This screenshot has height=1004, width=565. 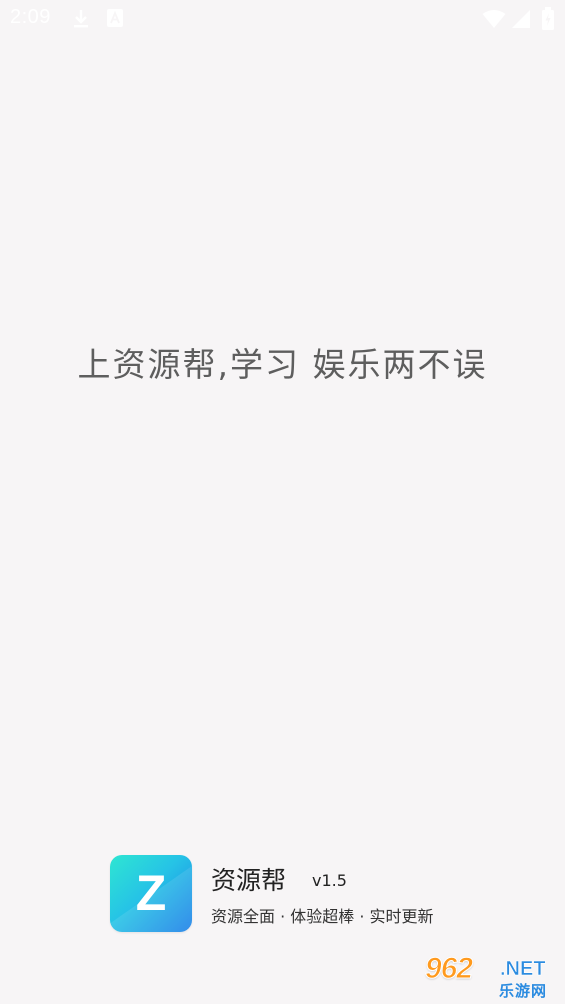 I want to click on watermark-domain: .NET, so click(x=523, y=969).